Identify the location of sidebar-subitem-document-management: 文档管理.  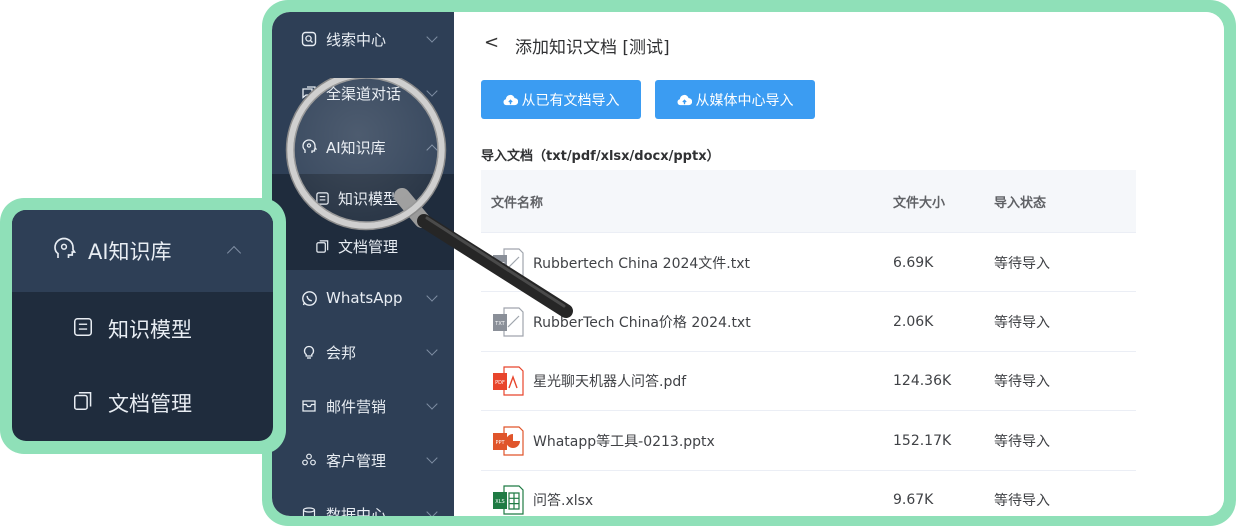
(363, 246).